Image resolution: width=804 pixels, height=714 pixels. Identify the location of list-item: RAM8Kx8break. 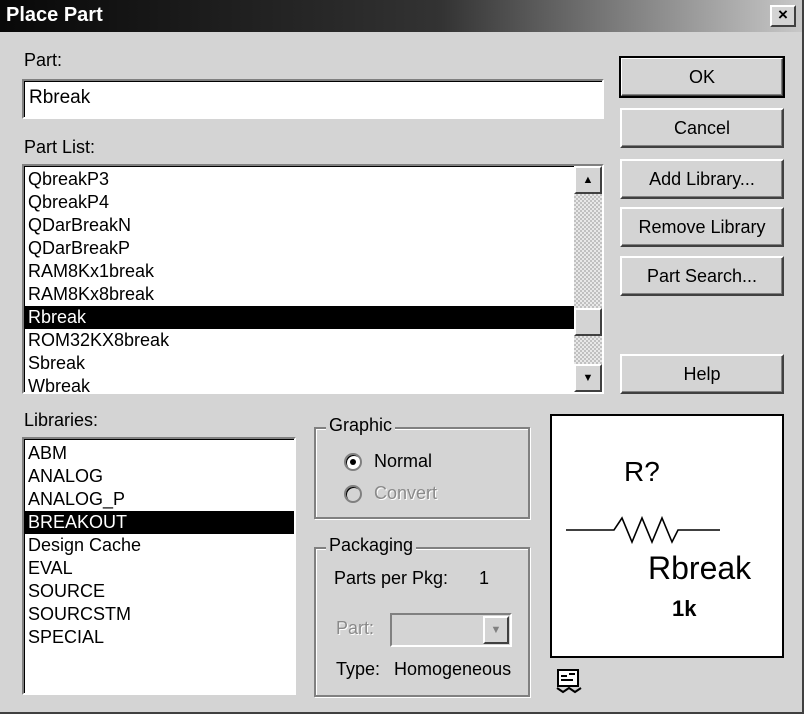
(299, 294).